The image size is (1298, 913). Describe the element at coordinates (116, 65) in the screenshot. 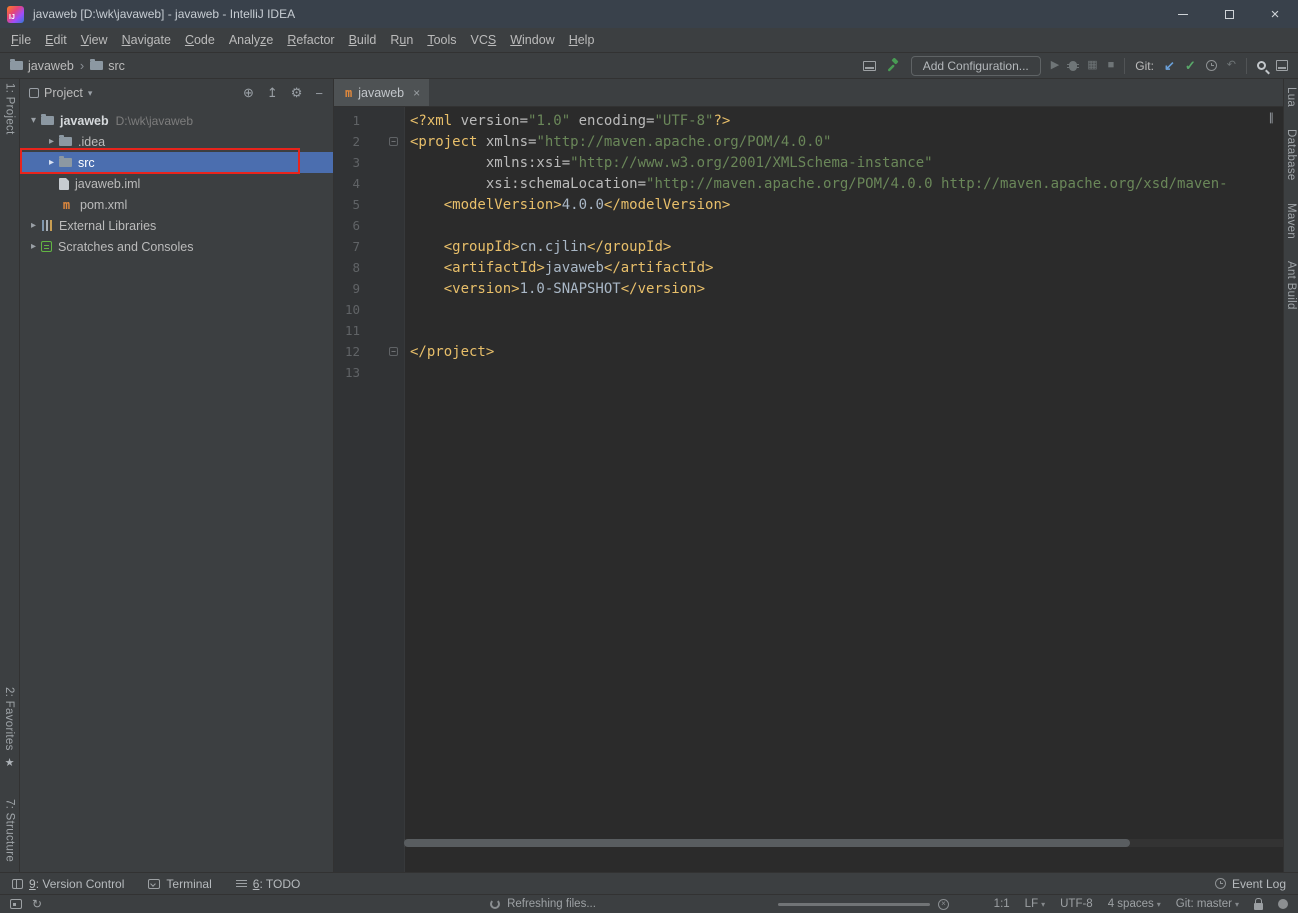

I see `breadcrumb-label: src` at that location.